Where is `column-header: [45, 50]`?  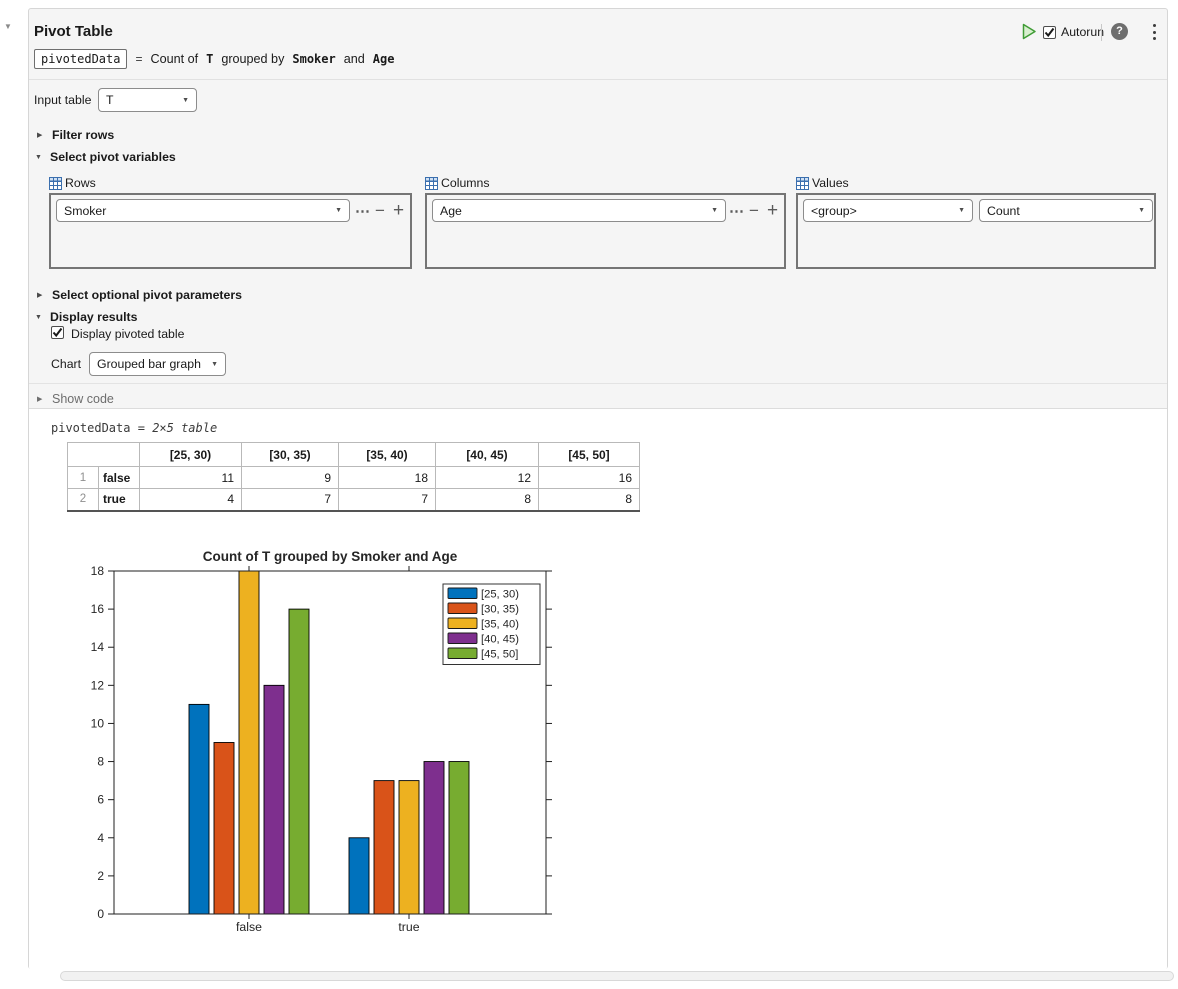 column-header: [45, 50] is located at coordinates (589, 454).